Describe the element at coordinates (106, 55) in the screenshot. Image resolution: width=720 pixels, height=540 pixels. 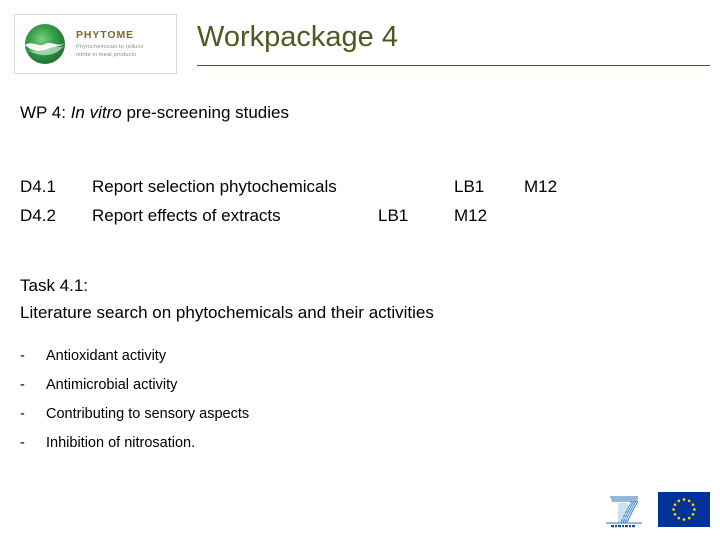
I see `phytome-tagline-line2: nitrite in meat products` at that location.